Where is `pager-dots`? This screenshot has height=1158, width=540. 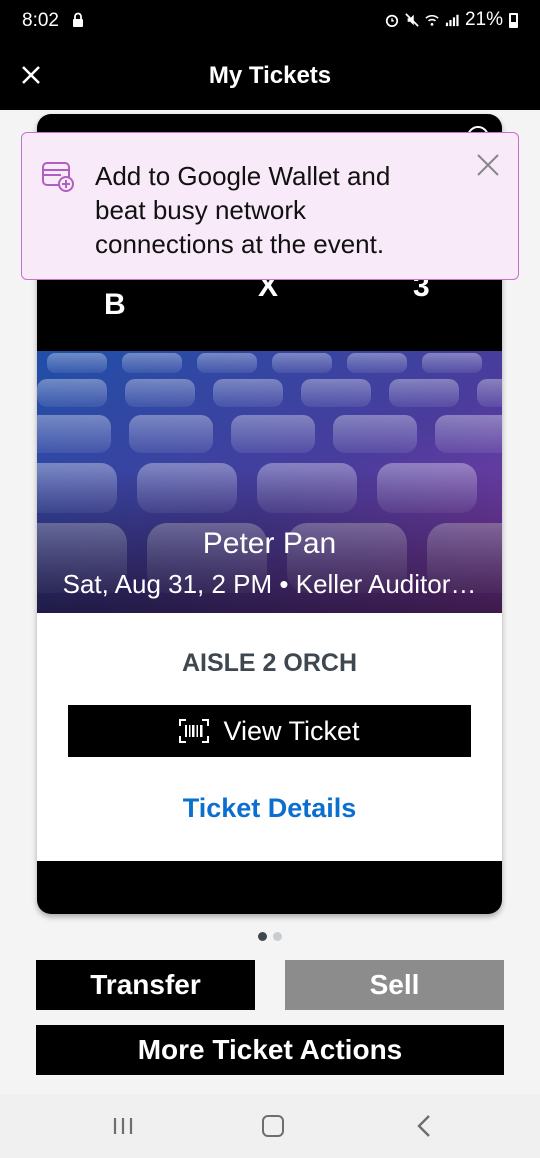 pager-dots is located at coordinates (270, 936).